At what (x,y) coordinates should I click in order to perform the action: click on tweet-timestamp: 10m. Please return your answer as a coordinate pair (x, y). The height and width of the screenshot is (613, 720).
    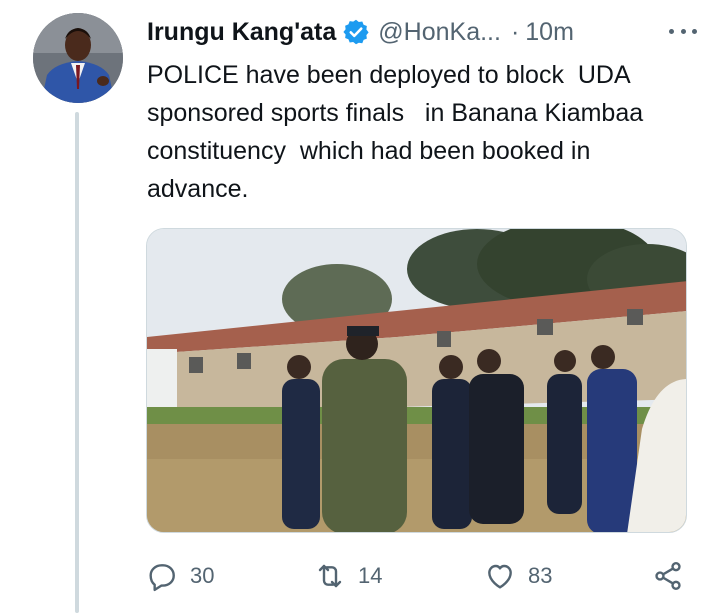
    Looking at the image, I should click on (549, 32).